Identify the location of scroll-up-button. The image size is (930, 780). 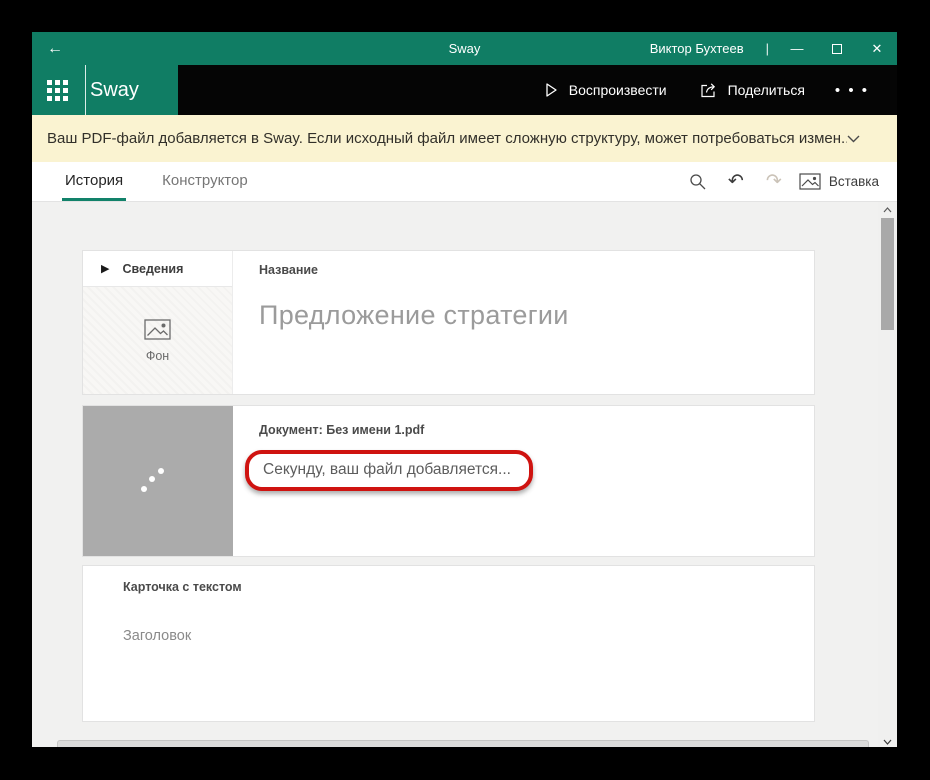
(887, 210).